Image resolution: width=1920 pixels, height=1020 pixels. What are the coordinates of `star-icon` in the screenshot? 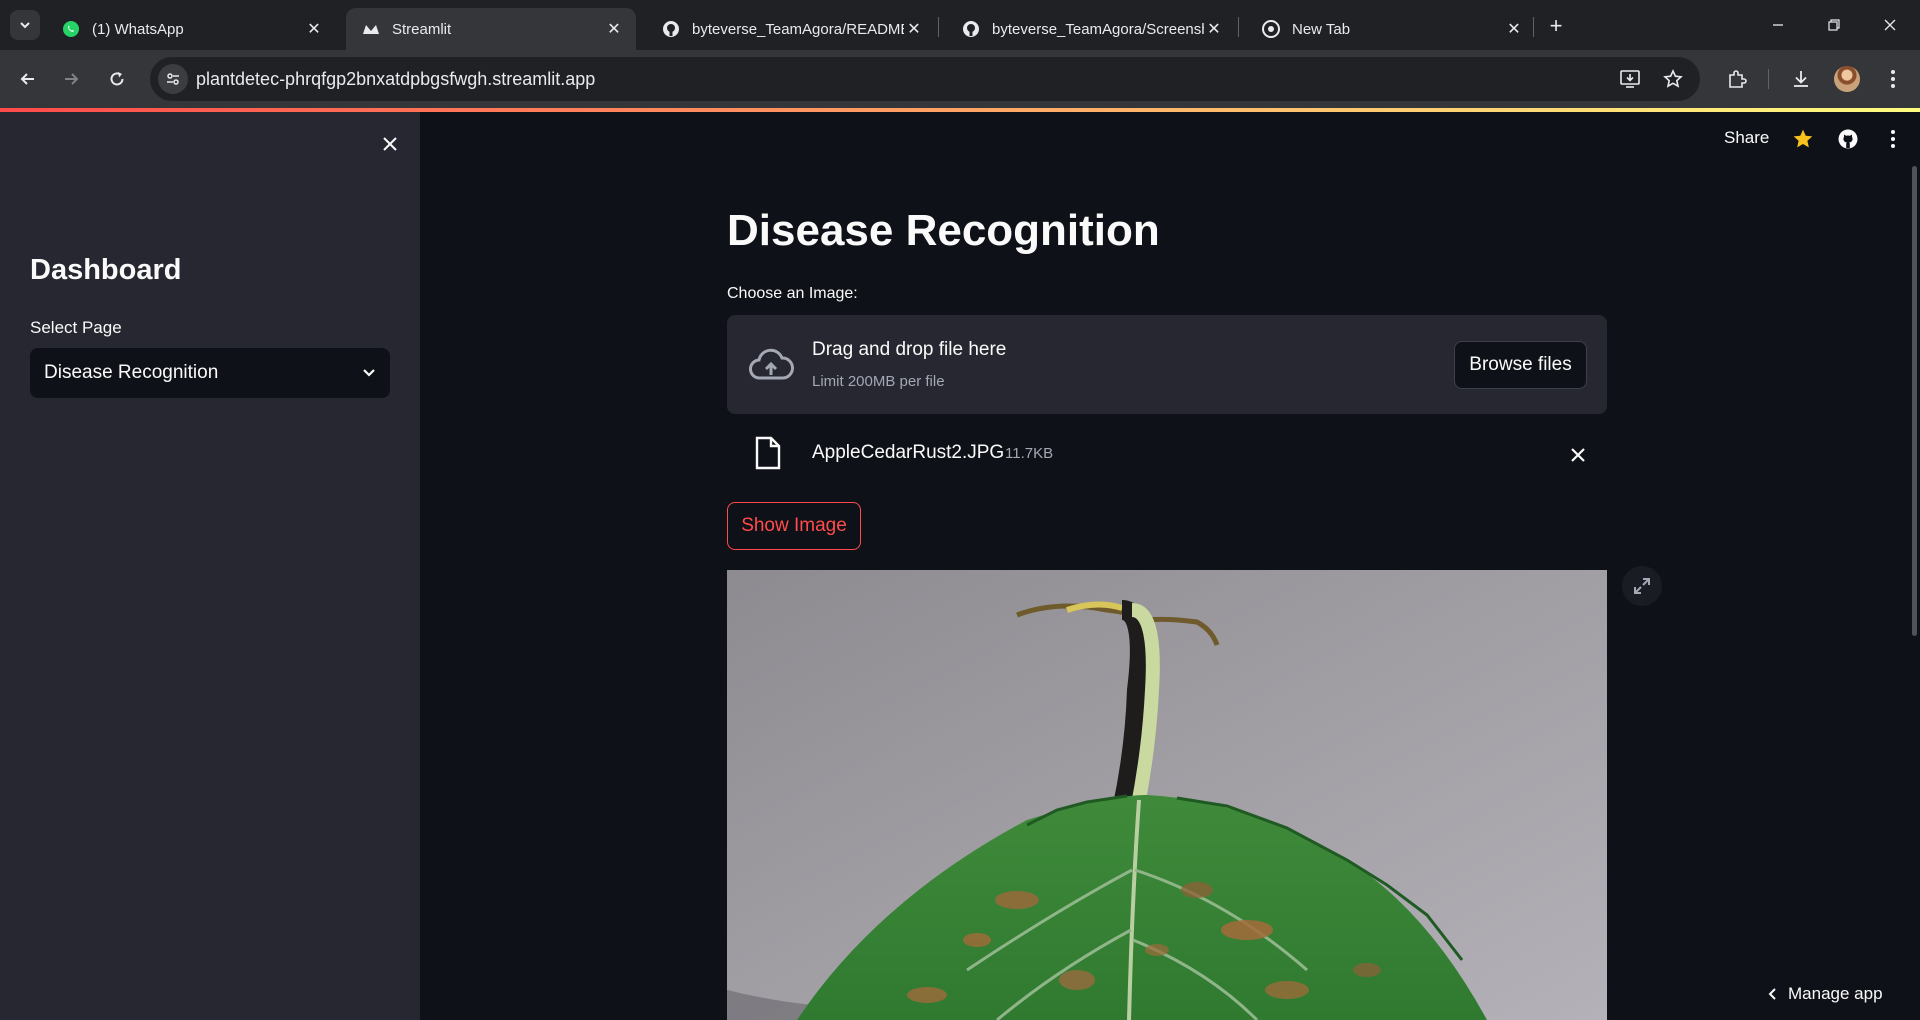 It's located at (1803, 138).